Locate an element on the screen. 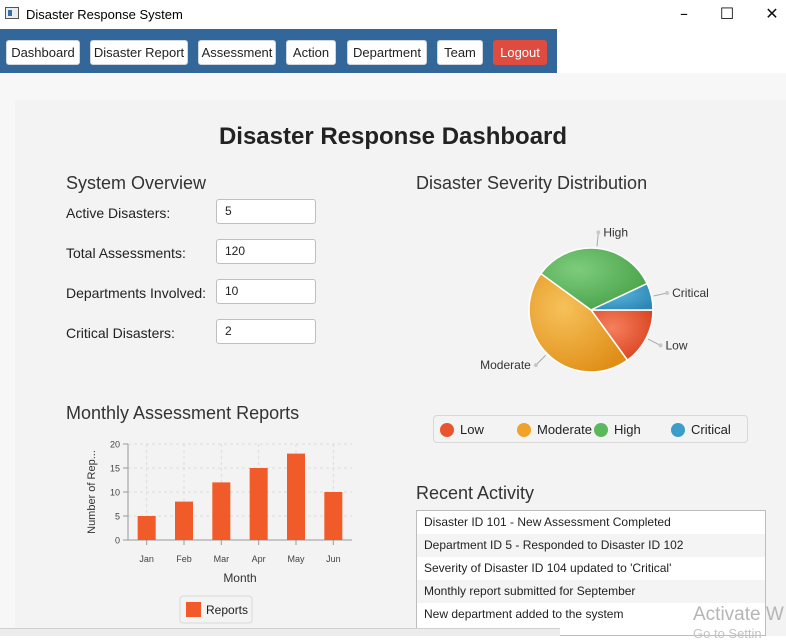 The image size is (786, 641). nav-team-button: Team is located at coordinates (460, 52).